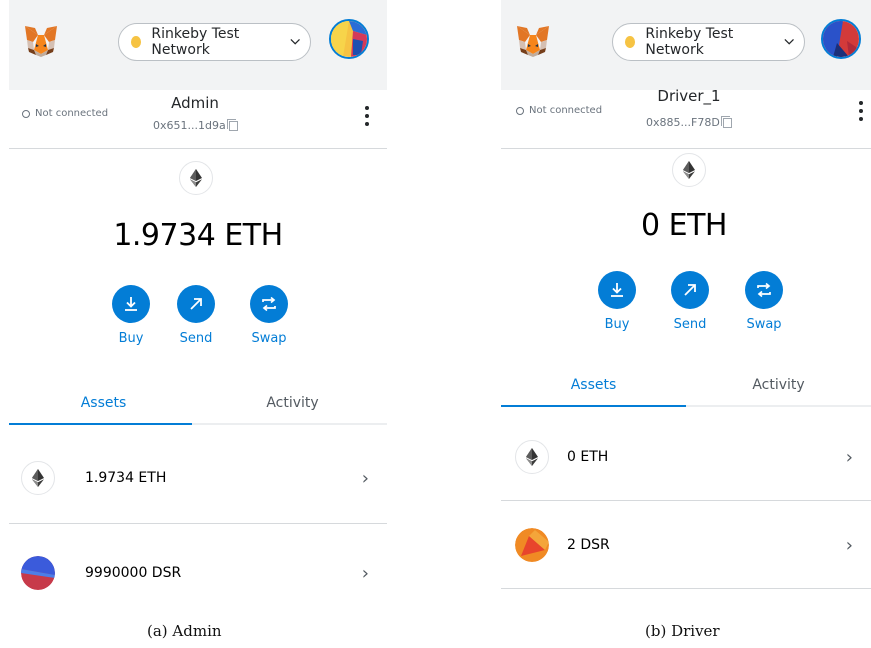 Image resolution: width=871 pixels, height=648 pixels. What do you see at coordinates (686, 545) in the screenshot?
I see `asset-row-dsr: 2 DSR ›` at bounding box center [686, 545].